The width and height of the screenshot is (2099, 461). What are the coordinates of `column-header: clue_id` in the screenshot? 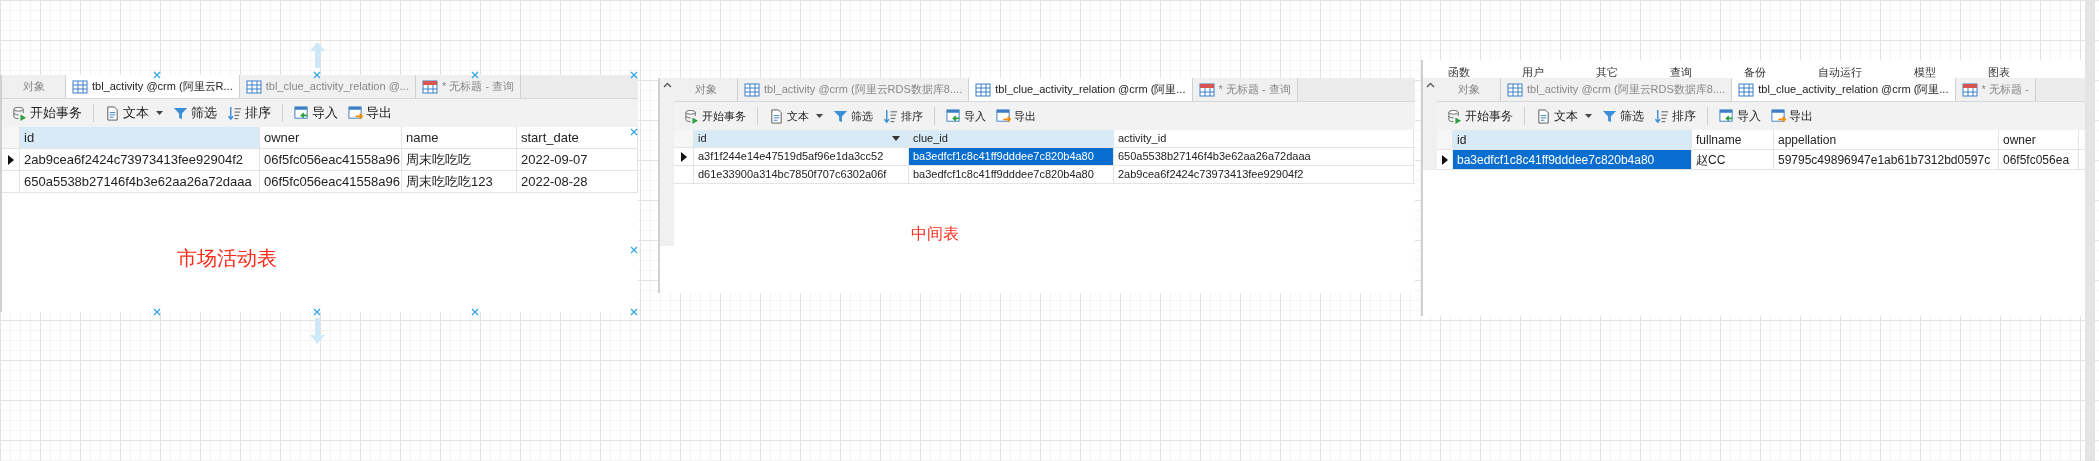 It's located at (1011, 138).